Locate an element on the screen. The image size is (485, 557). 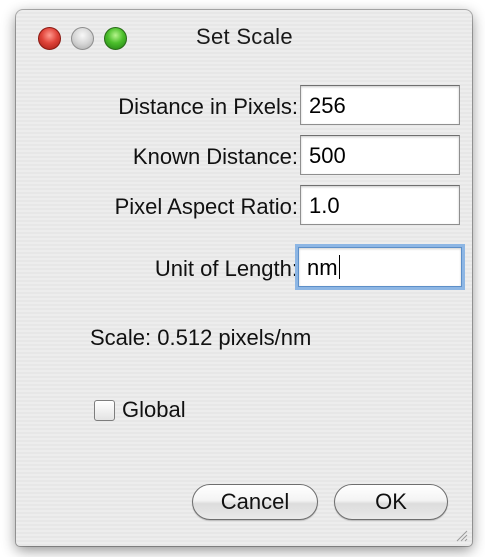
known-distance-value: 500 is located at coordinates (327, 155).